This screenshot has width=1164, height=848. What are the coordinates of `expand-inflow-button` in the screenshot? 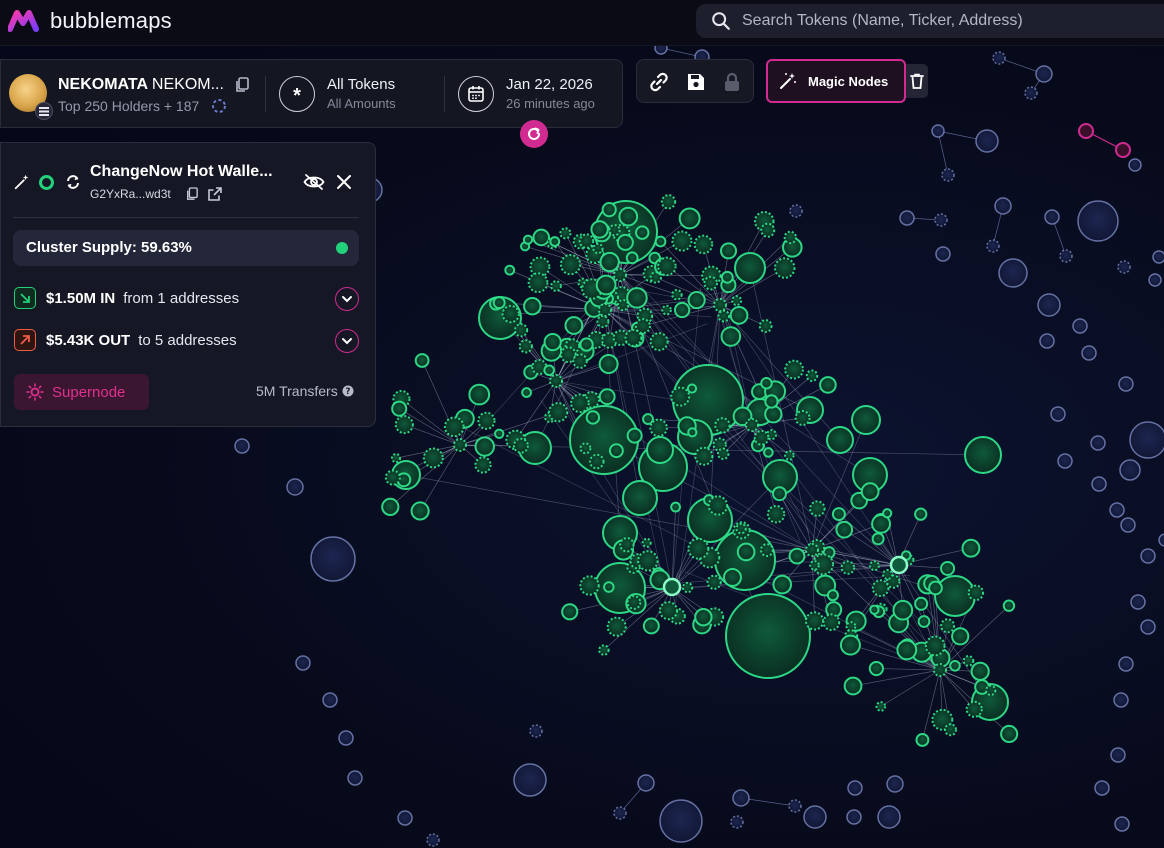 It's located at (347, 299).